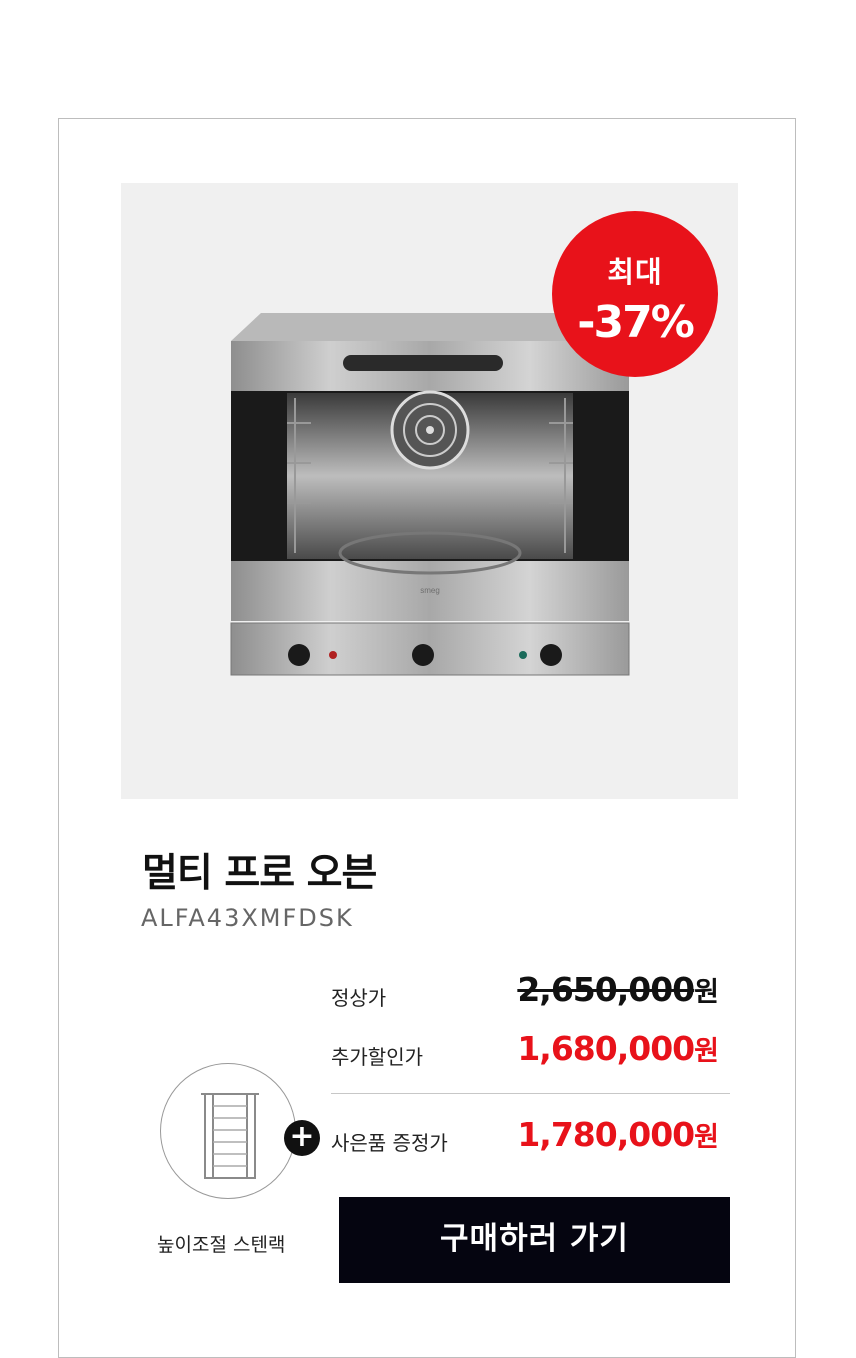 This screenshot has height=1358, width=856. What do you see at coordinates (606, 1048) in the screenshot?
I see `sale-price-value: 1,680,000` at bounding box center [606, 1048].